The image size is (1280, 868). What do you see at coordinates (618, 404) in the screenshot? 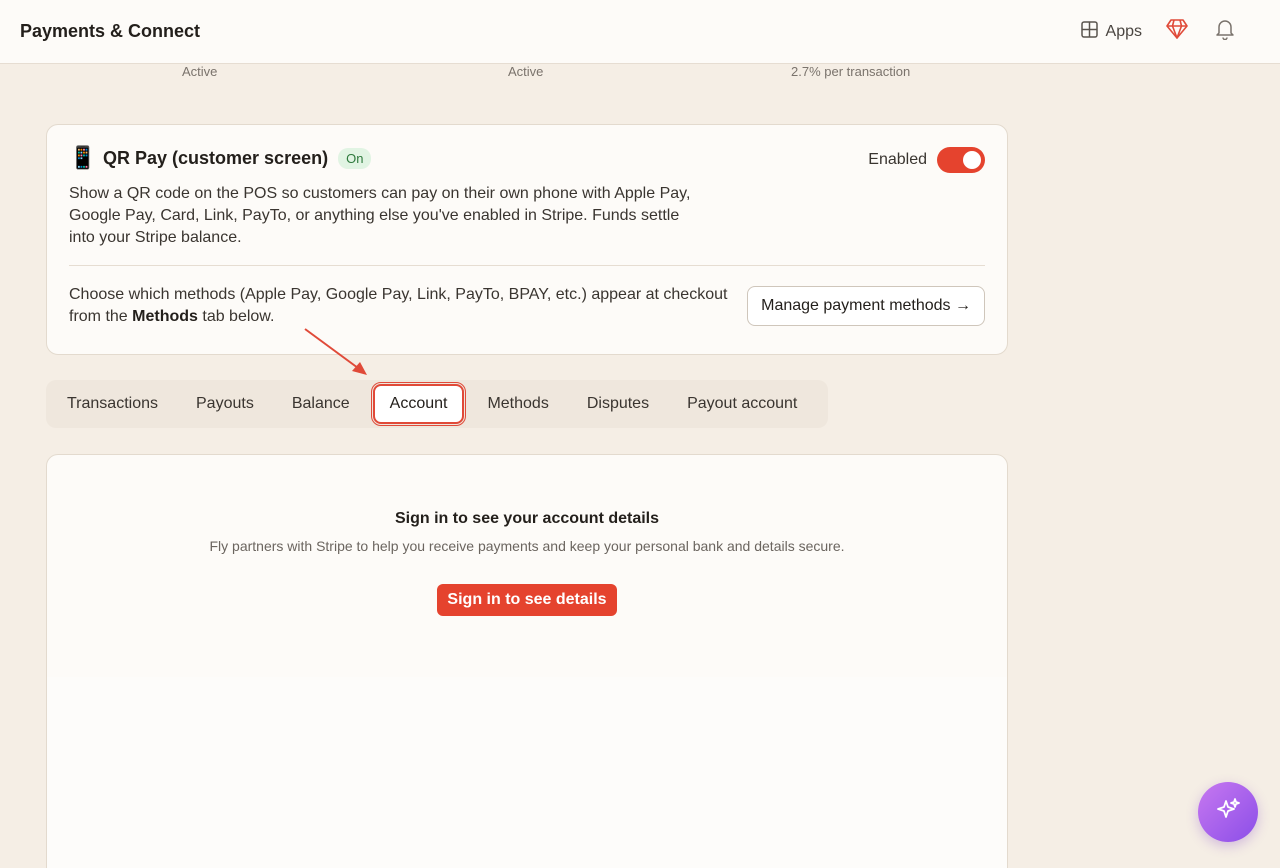
I see `tab-disputes: Disputes` at bounding box center [618, 404].